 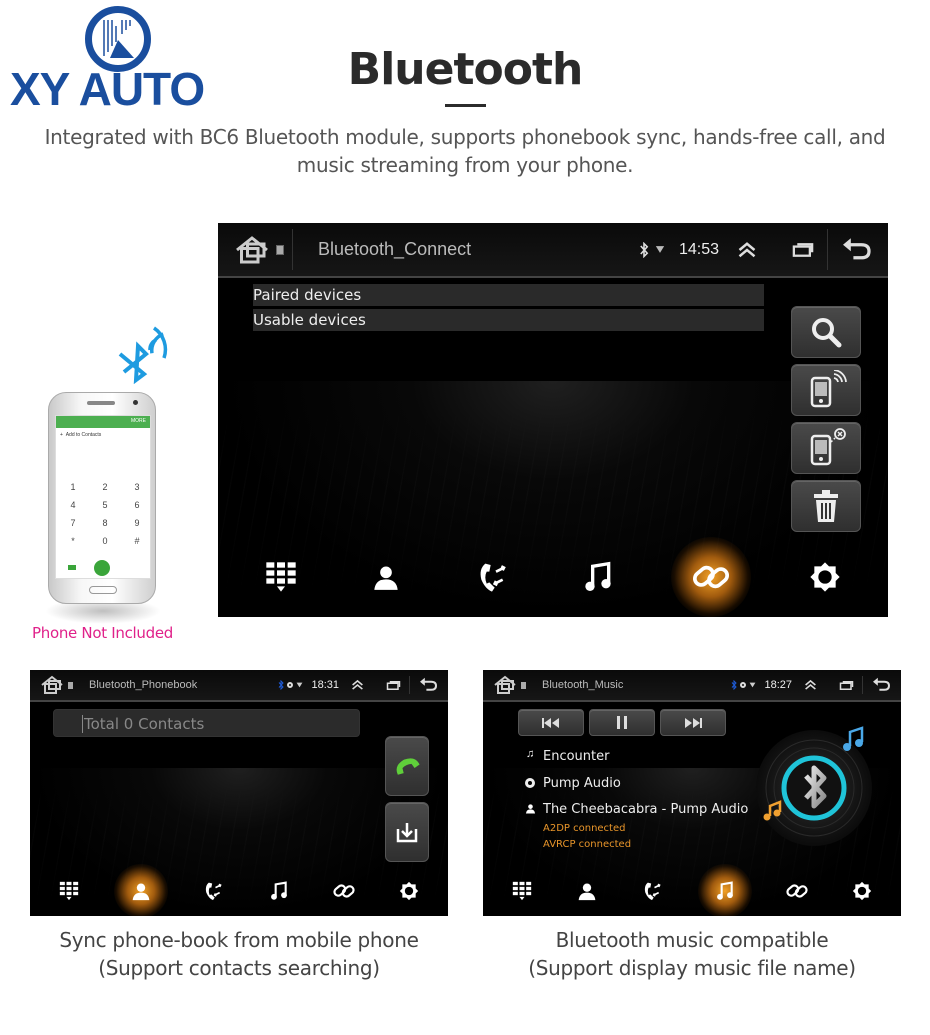 What do you see at coordinates (587, 844) in the screenshot?
I see `avrcp-status: AVRCP connected` at bounding box center [587, 844].